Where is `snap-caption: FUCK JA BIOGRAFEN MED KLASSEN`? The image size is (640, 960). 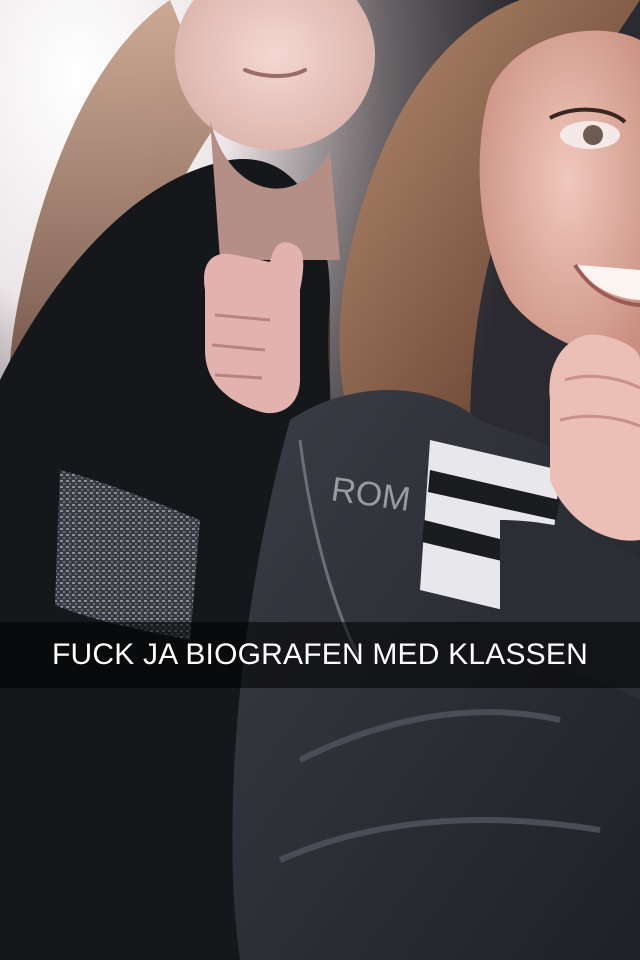
snap-caption: FUCK JA BIOGRAFEN MED KLASSEN is located at coordinates (320, 654).